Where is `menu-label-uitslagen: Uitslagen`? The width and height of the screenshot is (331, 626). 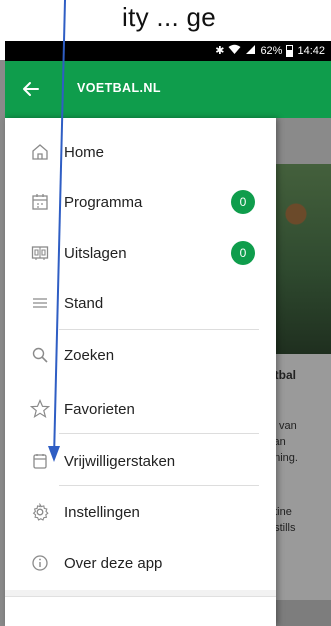 menu-label-uitslagen: Uitslagen is located at coordinates (95, 253).